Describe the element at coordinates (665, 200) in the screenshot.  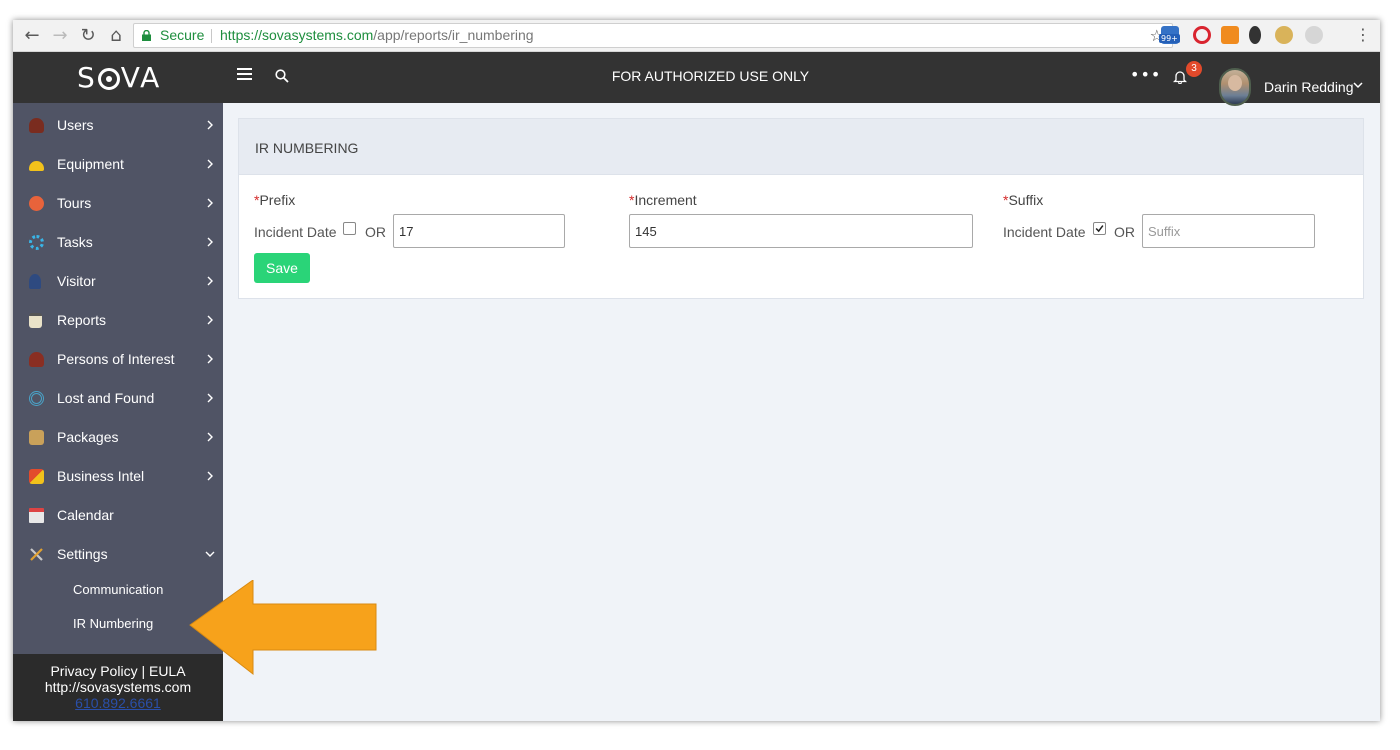
I see `increment-label-text: Increment` at that location.